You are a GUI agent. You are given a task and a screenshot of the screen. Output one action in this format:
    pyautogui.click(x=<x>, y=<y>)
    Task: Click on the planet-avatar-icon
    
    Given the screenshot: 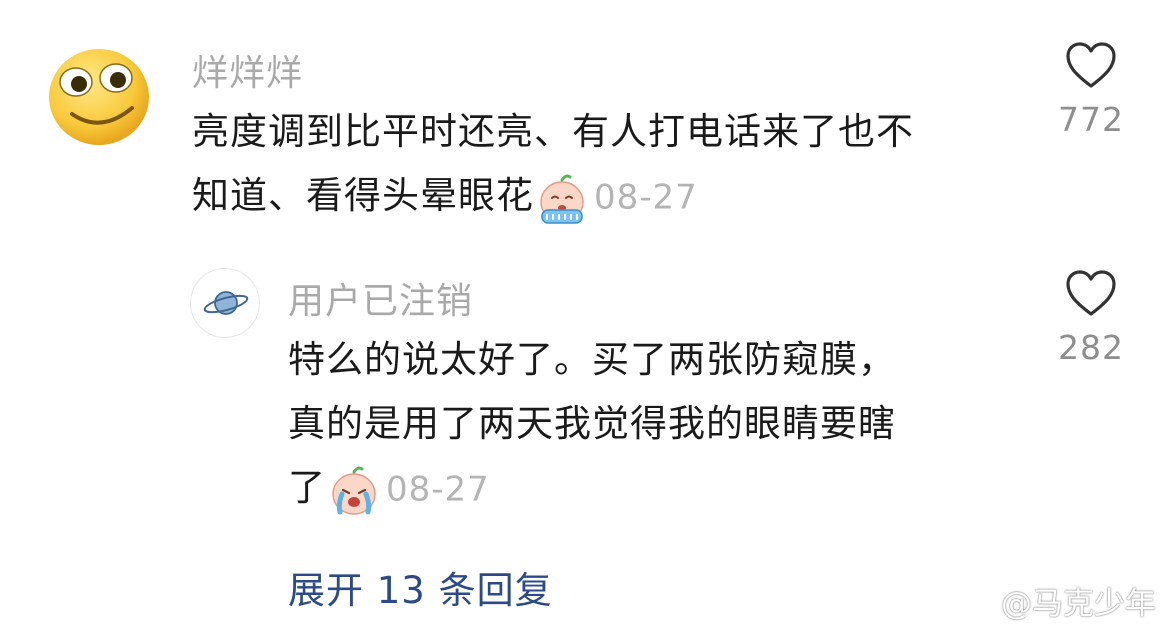 What is the action you would take?
    pyautogui.click(x=226, y=303)
    